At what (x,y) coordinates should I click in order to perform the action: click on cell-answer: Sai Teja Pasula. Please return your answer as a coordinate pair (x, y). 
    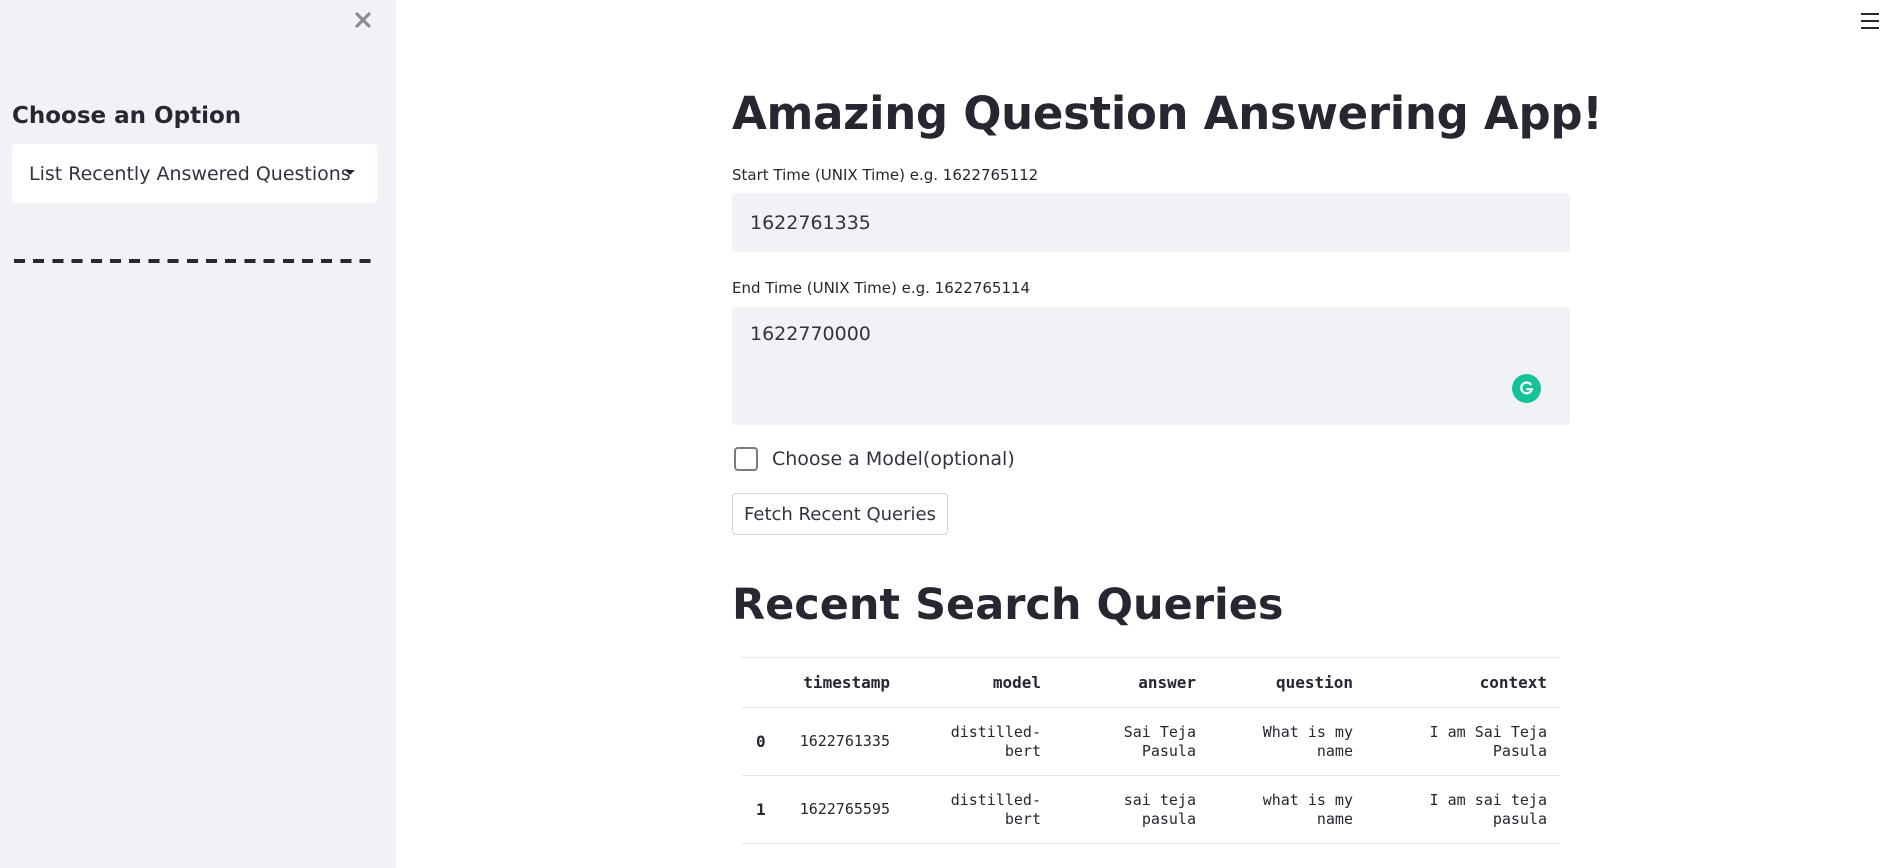
    Looking at the image, I should click on (1131, 741).